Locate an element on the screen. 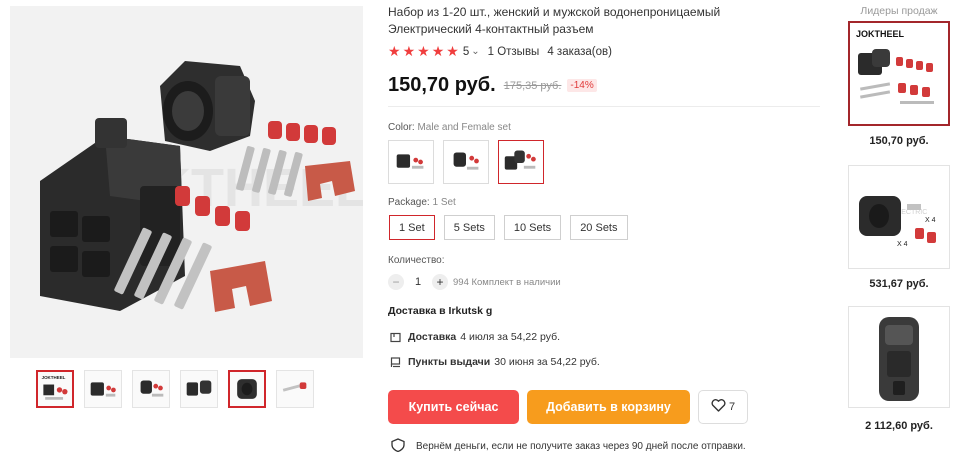 The width and height of the screenshot is (960, 455). bestseller-card is located at coordinates (899, 357).